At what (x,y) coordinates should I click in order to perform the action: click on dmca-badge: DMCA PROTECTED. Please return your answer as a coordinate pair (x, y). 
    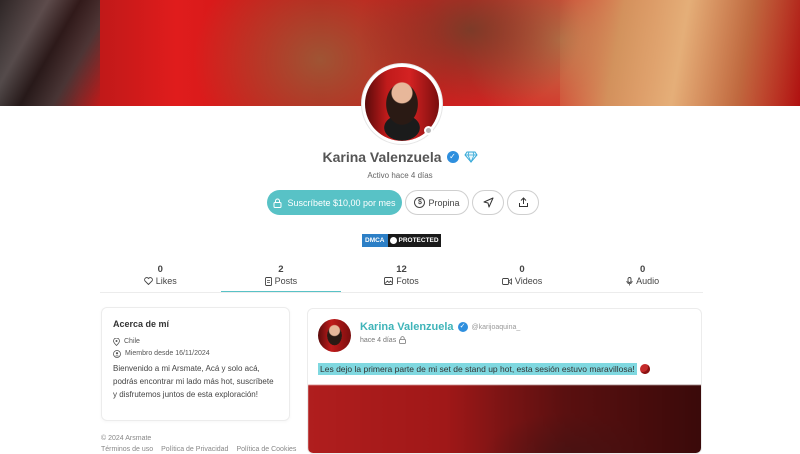
    Looking at the image, I should click on (401, 240).